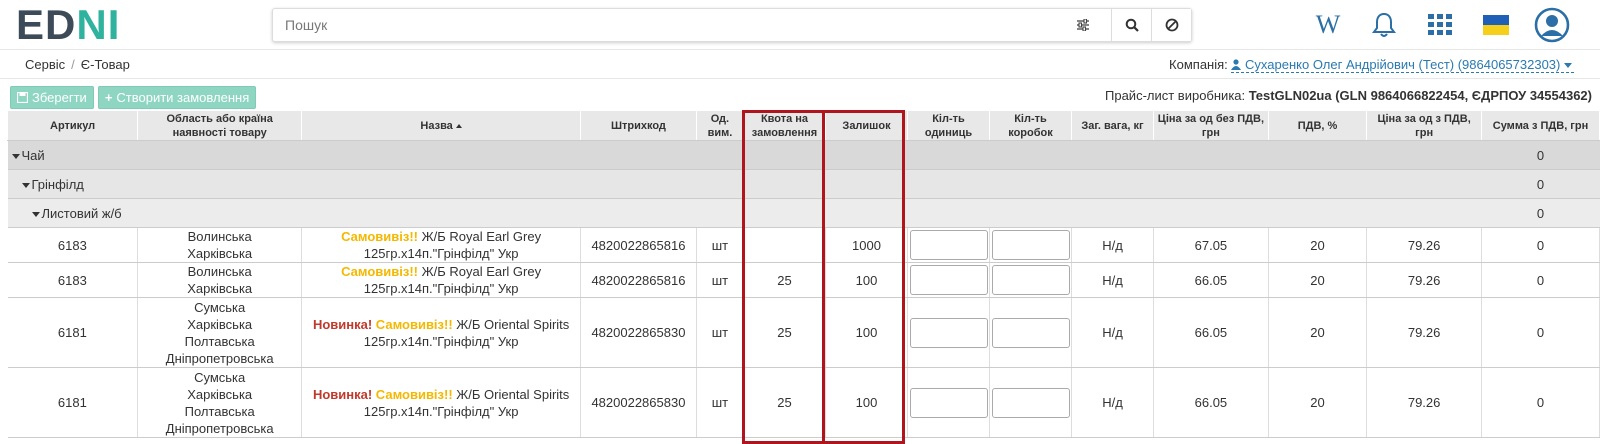  Describe the element at coordinates (33, 155) in the screenshot. I see `group-label: Чай` at that location.